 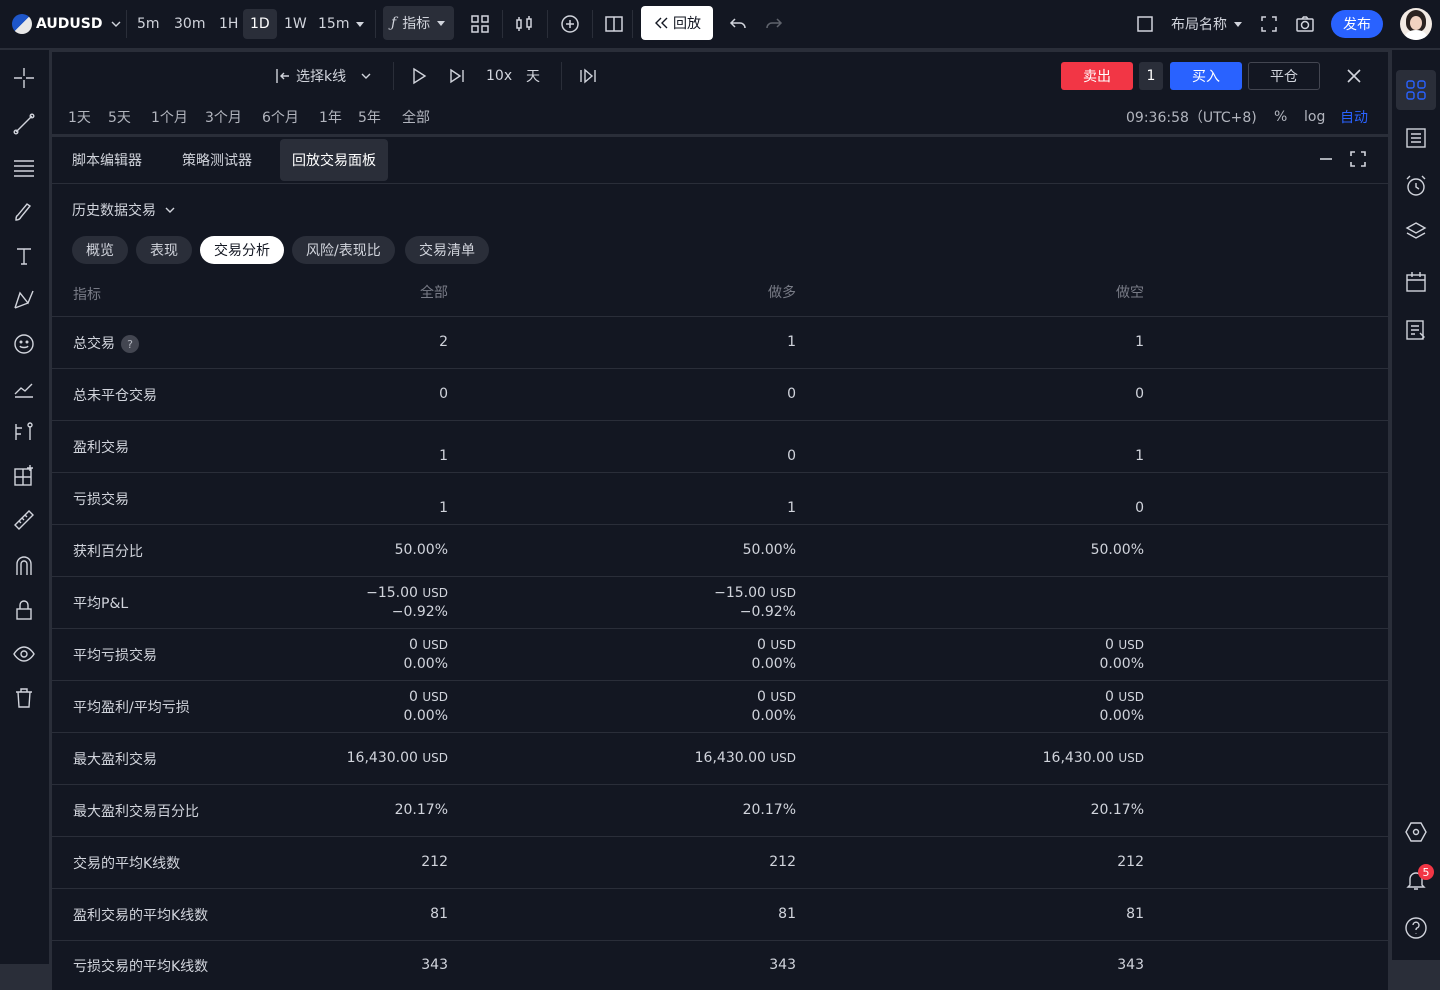 What do you see at coordinates (1145, 24) in the screenshot?
I see `checkbox-icon` at bounding box center [1145, 24].